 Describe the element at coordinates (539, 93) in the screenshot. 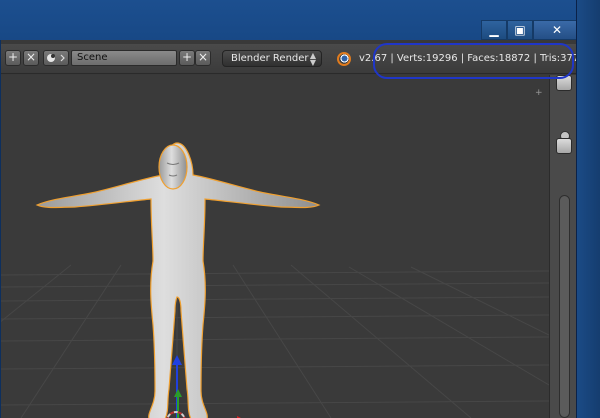

I see `add-region-icon: +` at that location.